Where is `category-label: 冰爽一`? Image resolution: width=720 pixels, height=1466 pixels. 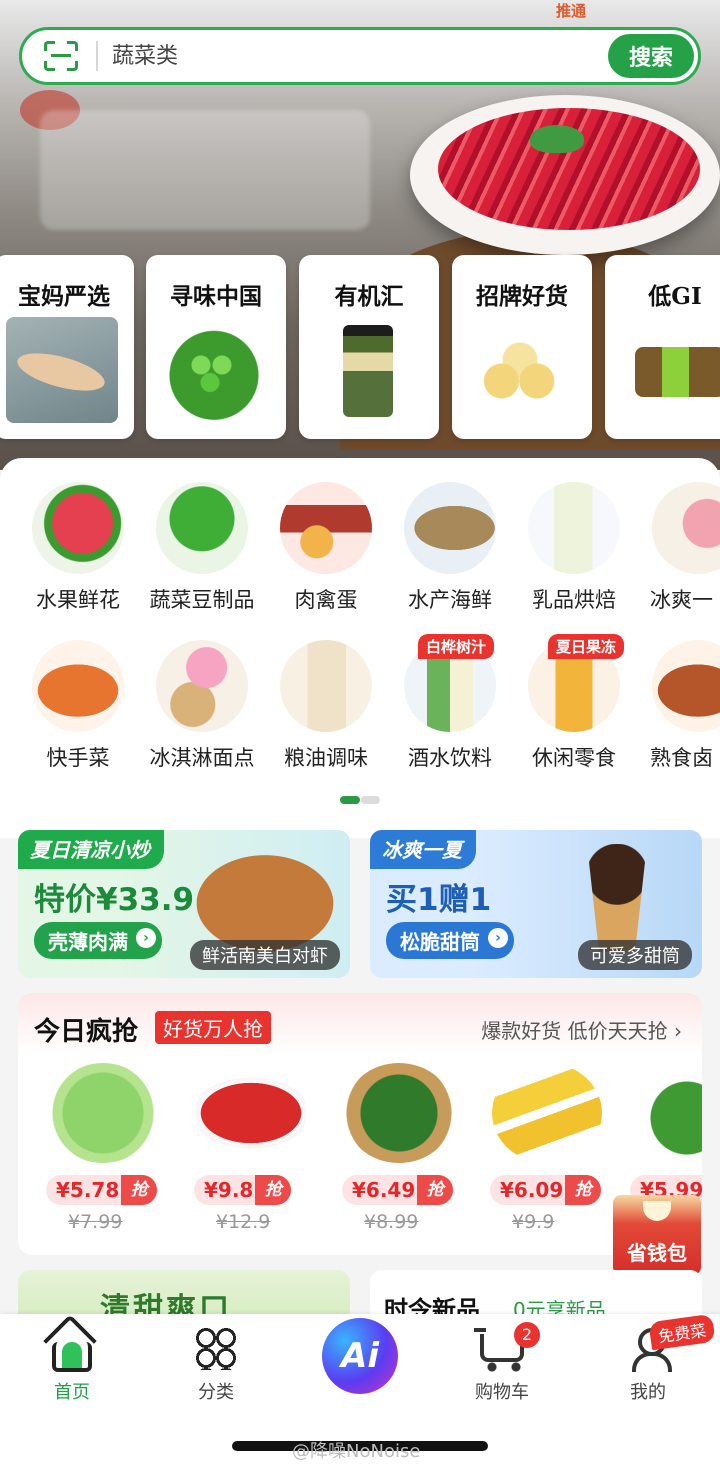
category-label: 冰爽一 is located at coordinates (681, 600).